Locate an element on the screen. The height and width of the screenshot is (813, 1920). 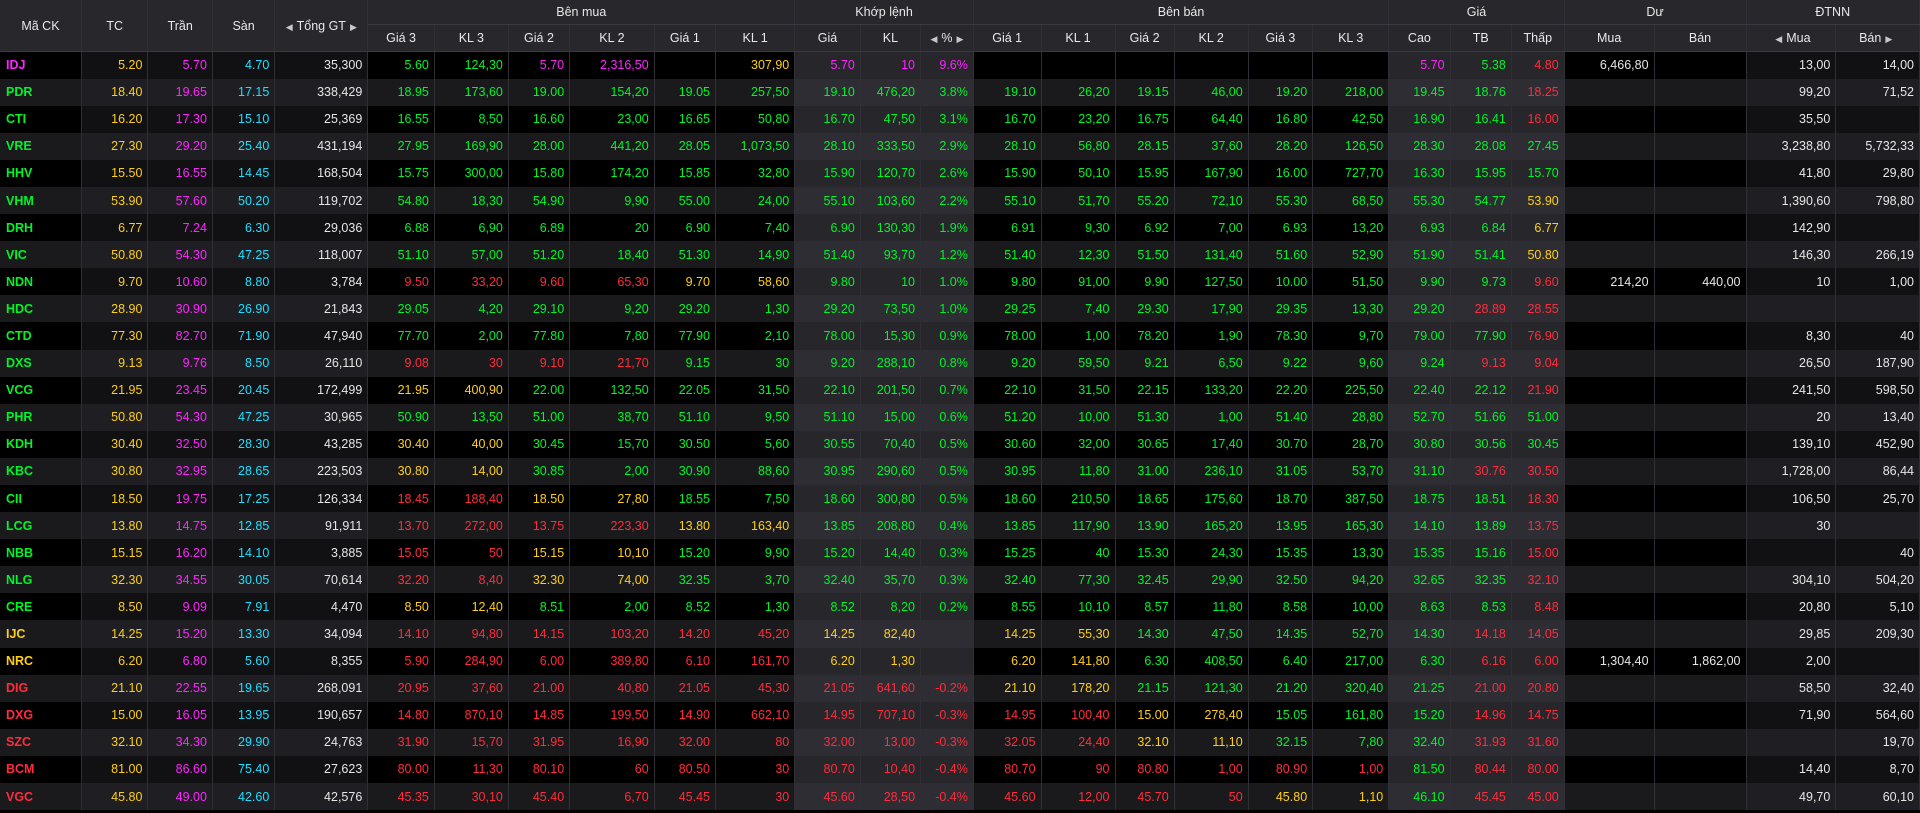
symbol-cell: SZC is located at coordinates (41, 742).